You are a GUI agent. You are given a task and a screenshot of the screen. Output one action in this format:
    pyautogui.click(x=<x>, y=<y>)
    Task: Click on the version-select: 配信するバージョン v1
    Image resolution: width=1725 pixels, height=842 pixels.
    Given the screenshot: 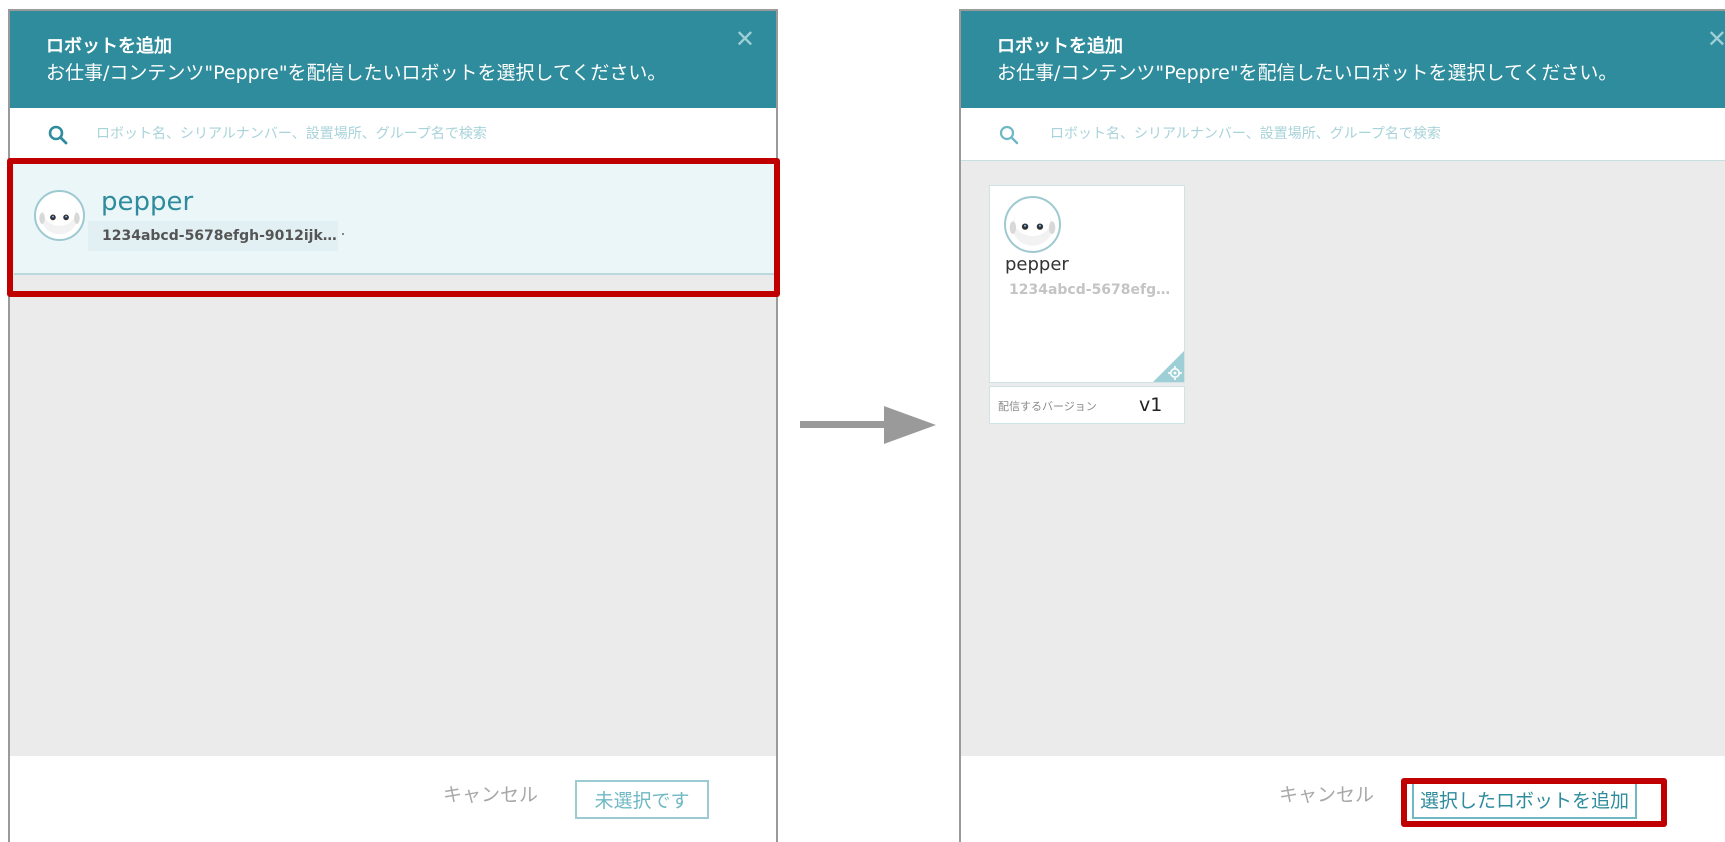 What is the action you would take?
    pyautogui.click(x=1087, y=405)
    